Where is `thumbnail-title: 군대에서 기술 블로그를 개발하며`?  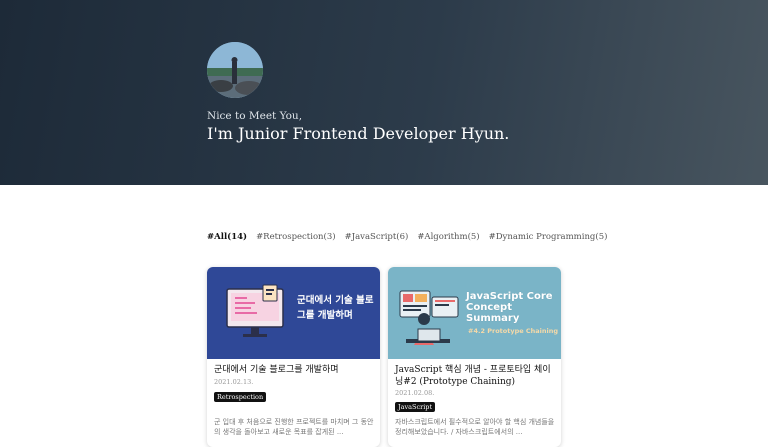 thumbnail-title: 군대에서 기술 블로그를 개발하며 is located at coordinates (335, 308).